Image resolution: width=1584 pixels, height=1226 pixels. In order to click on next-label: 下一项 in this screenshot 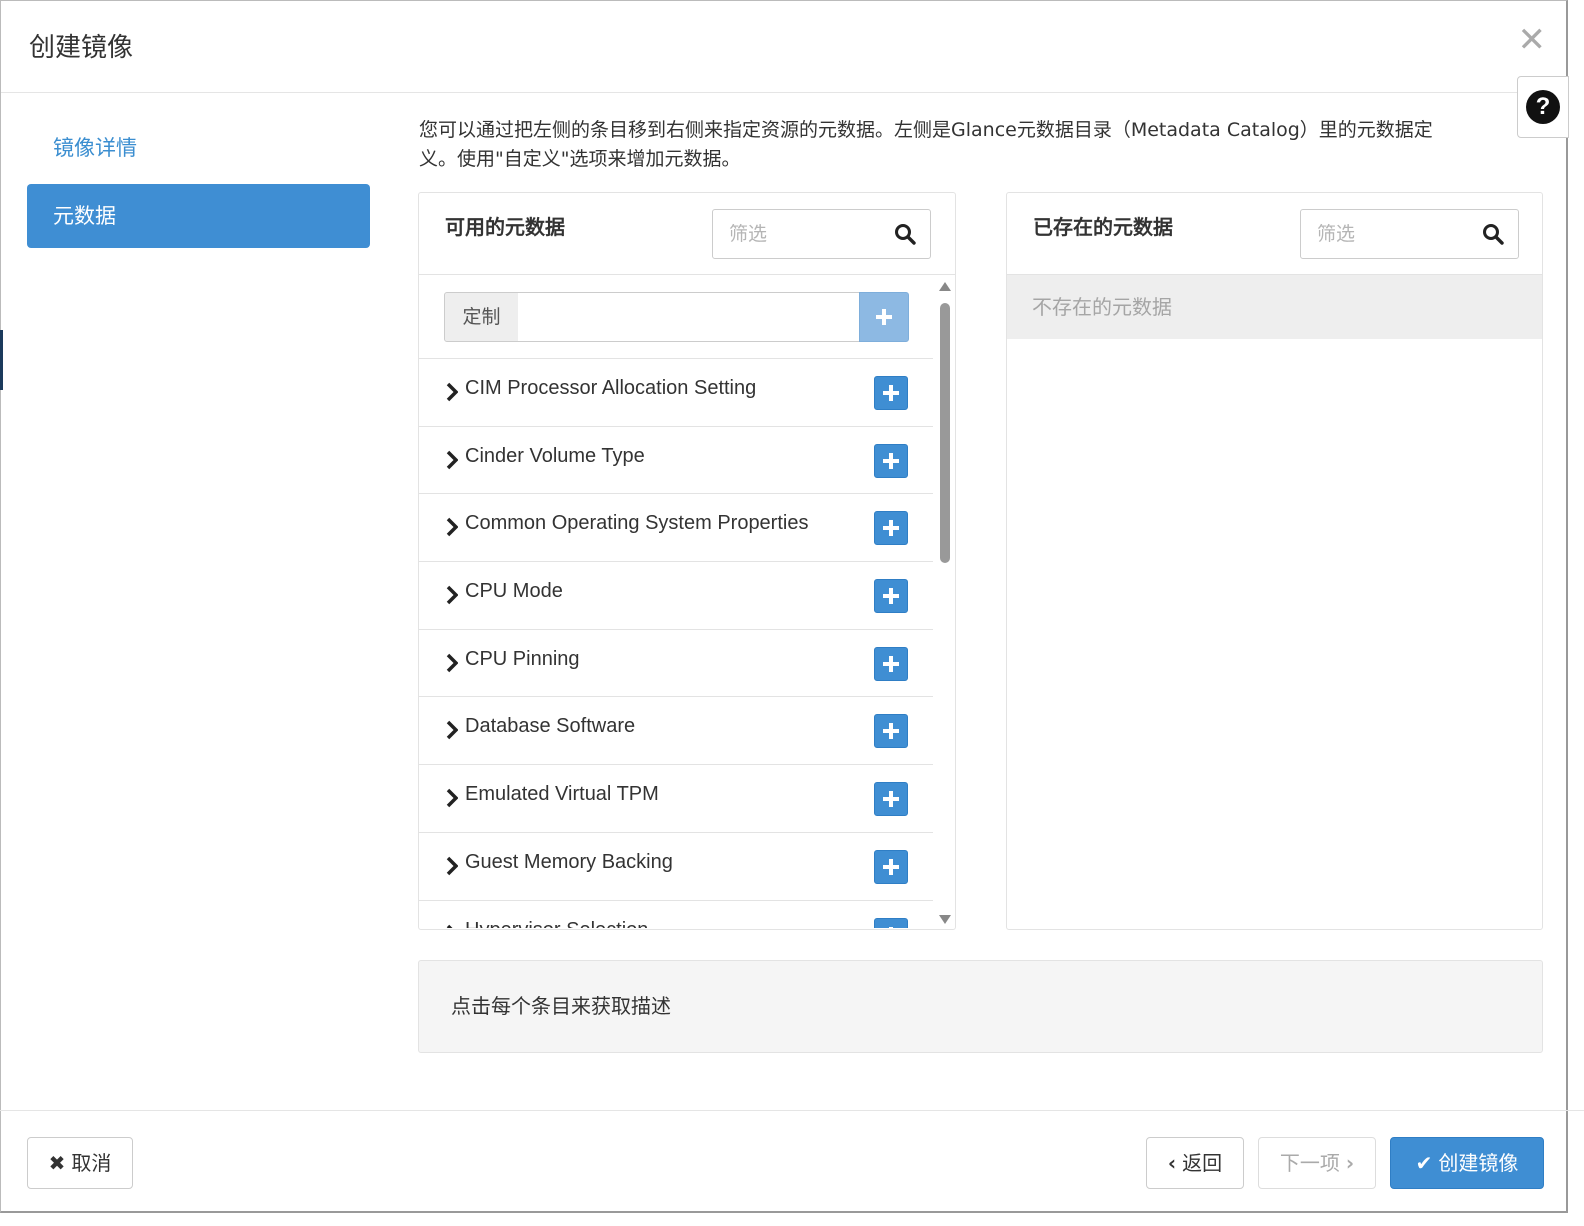, I will do `click(1309, 1163)`.